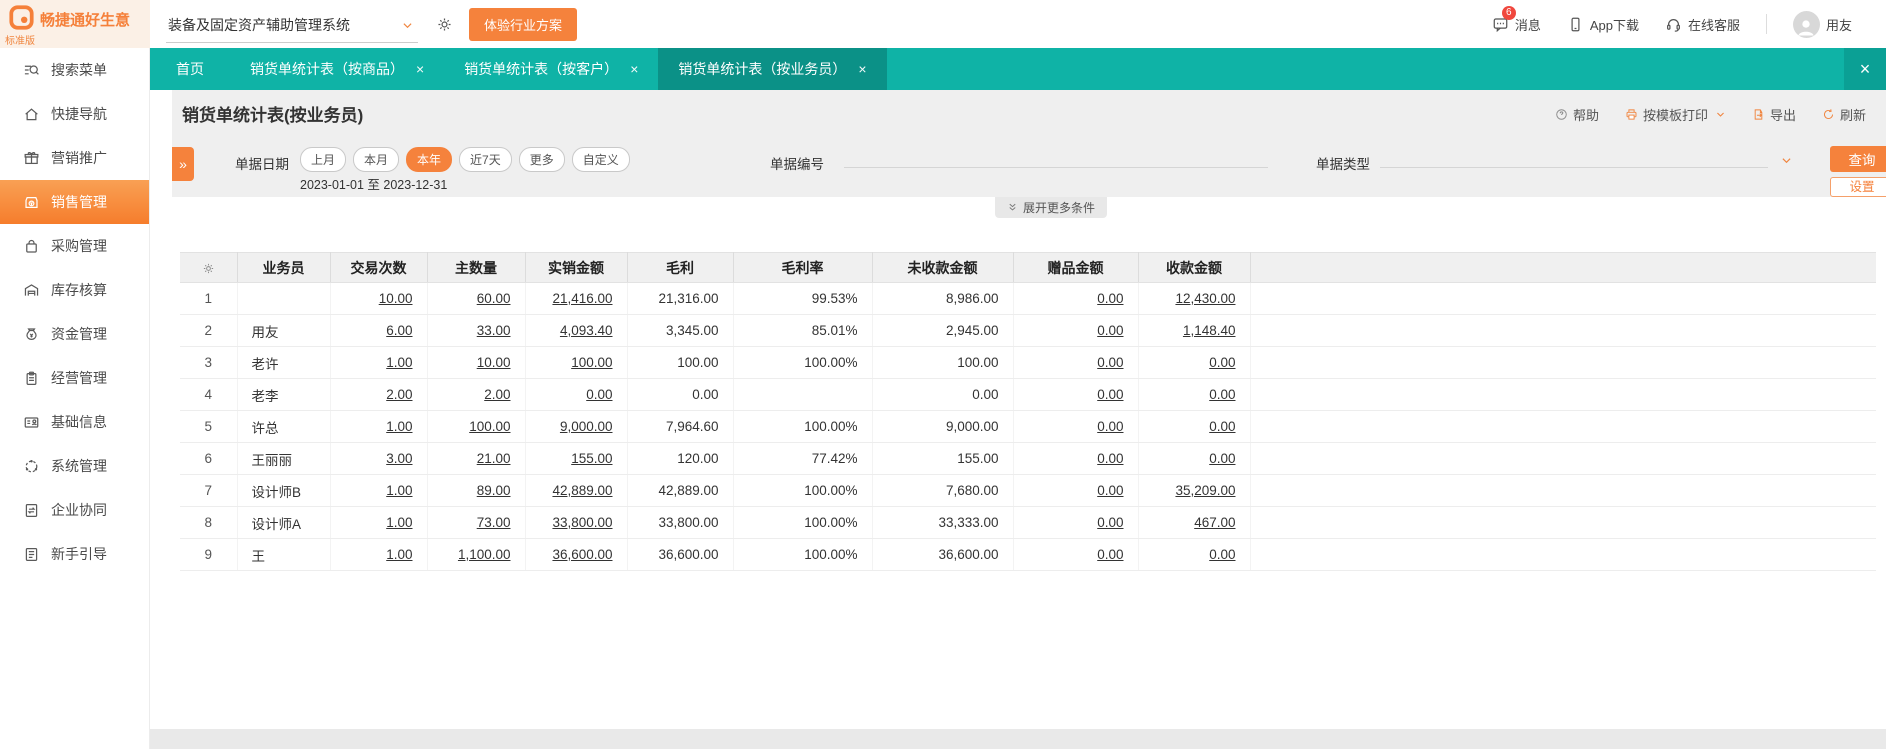 The image size is (1886, 749). I want to click on sidebar-item-purchase-mgmt: 采购管理, so click(74, 246).